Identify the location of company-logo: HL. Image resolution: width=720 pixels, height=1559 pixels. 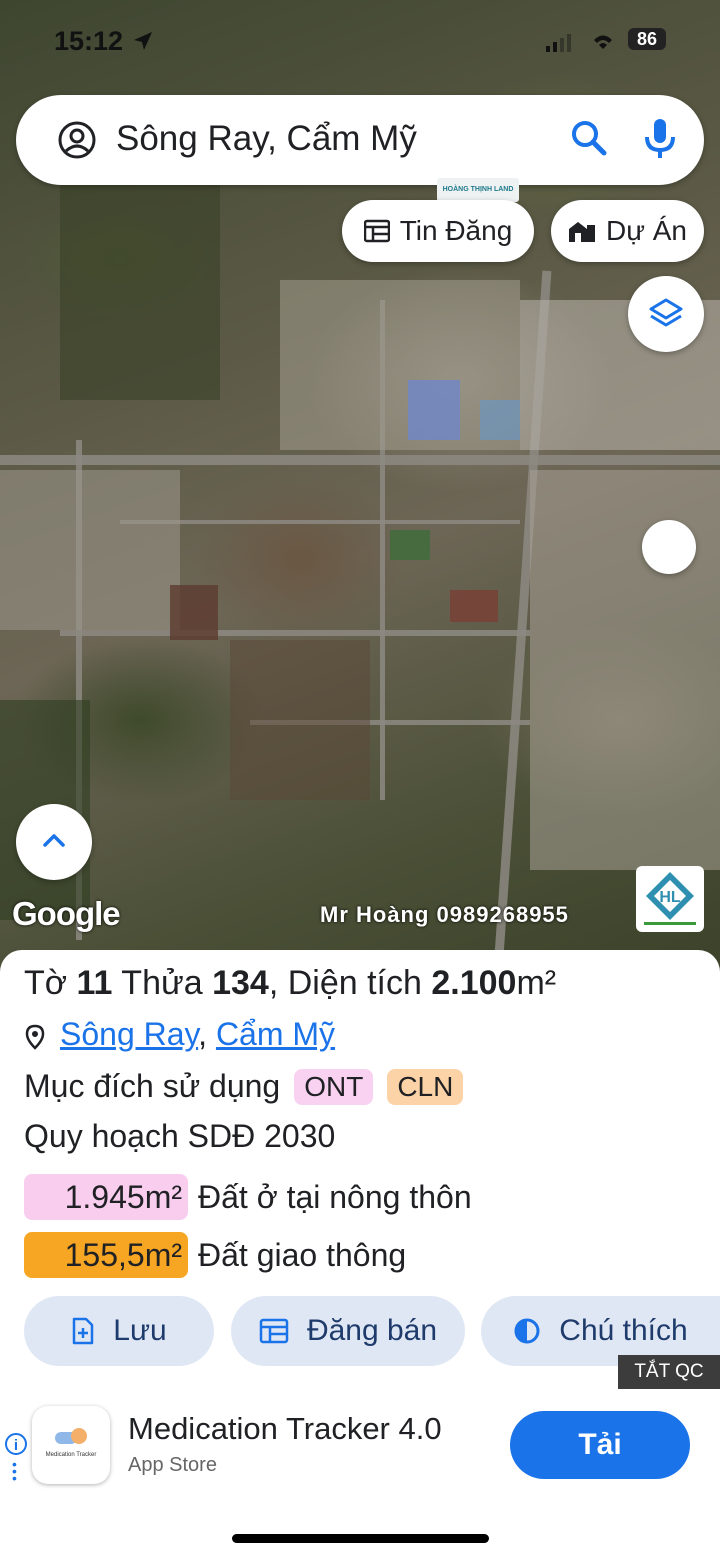
(670, 899).